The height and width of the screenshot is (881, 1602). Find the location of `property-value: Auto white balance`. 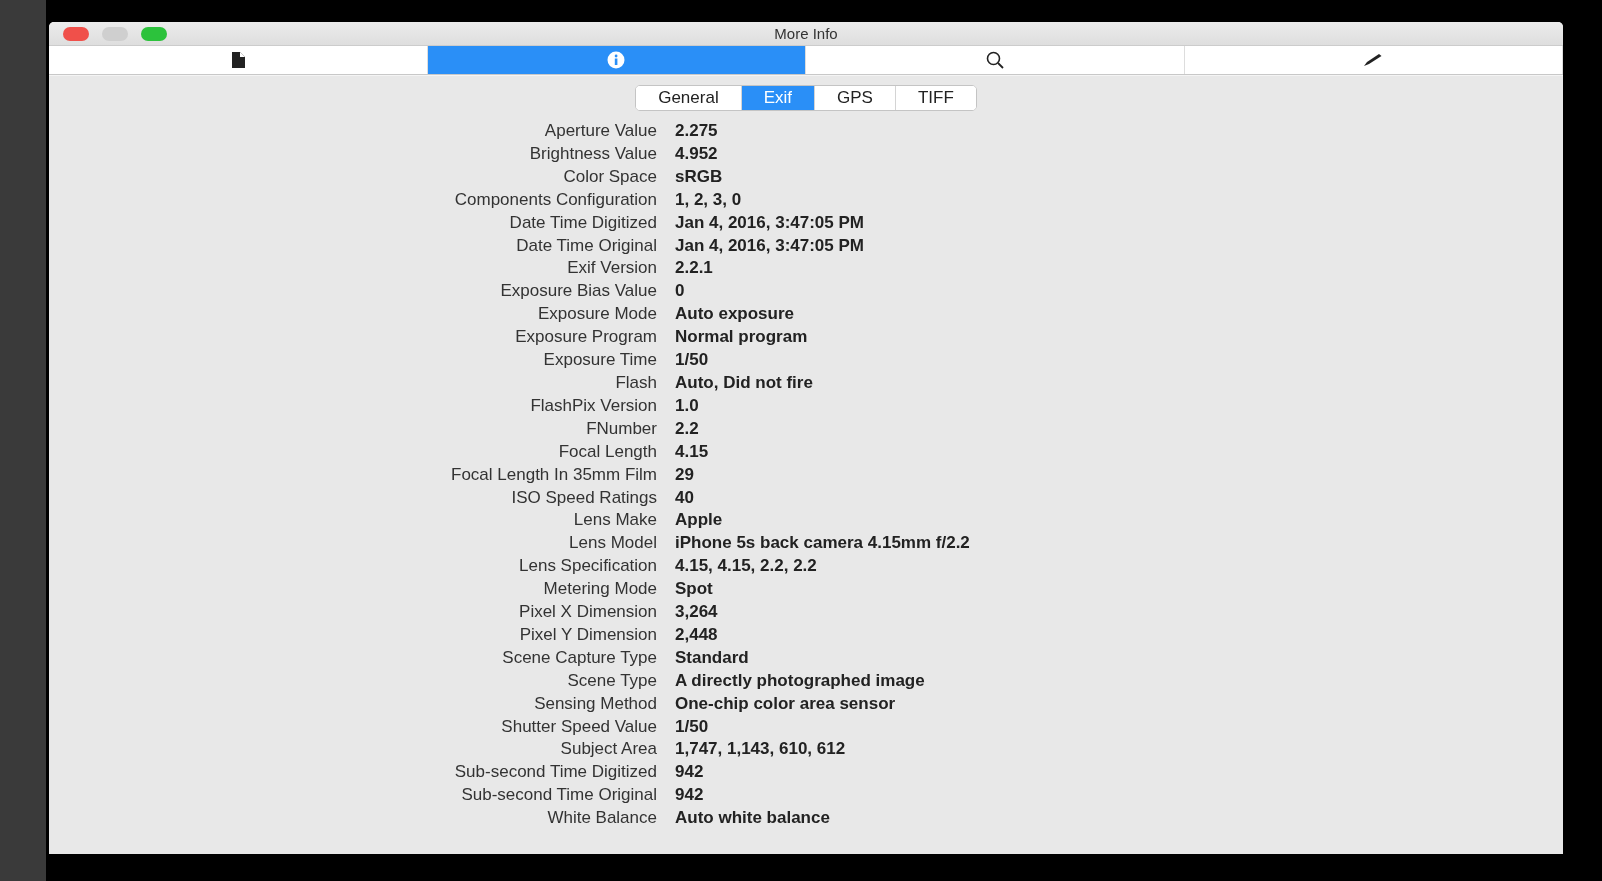

property-value: Auto white balance is located at coordinates (753, 818).